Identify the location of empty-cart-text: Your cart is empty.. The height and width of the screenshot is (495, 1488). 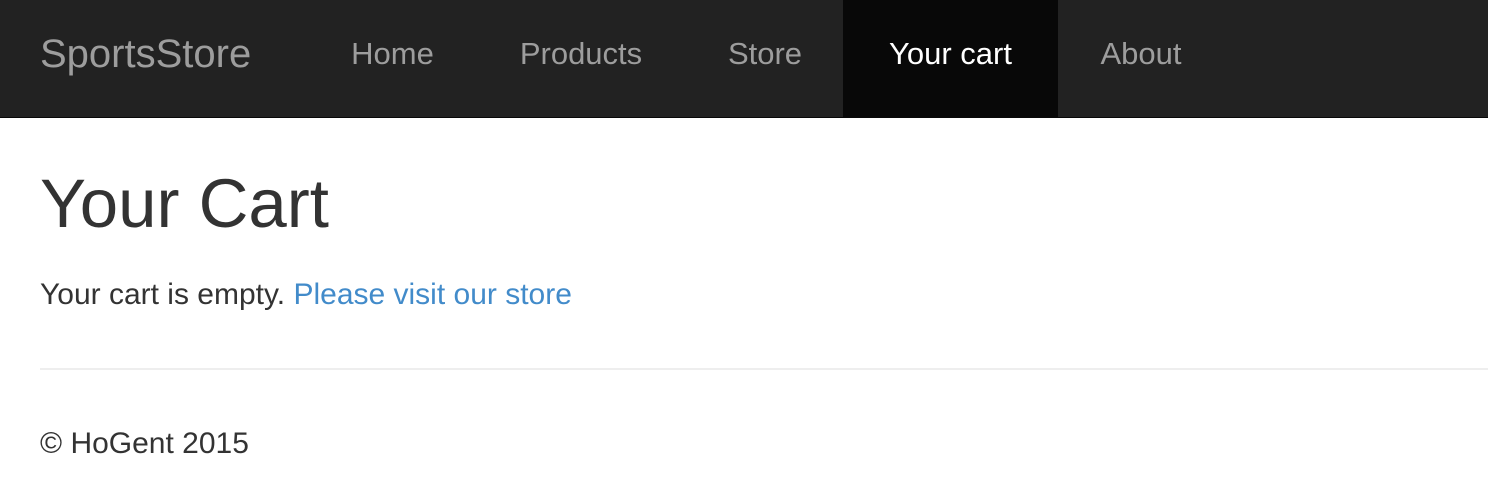
(163, 294).